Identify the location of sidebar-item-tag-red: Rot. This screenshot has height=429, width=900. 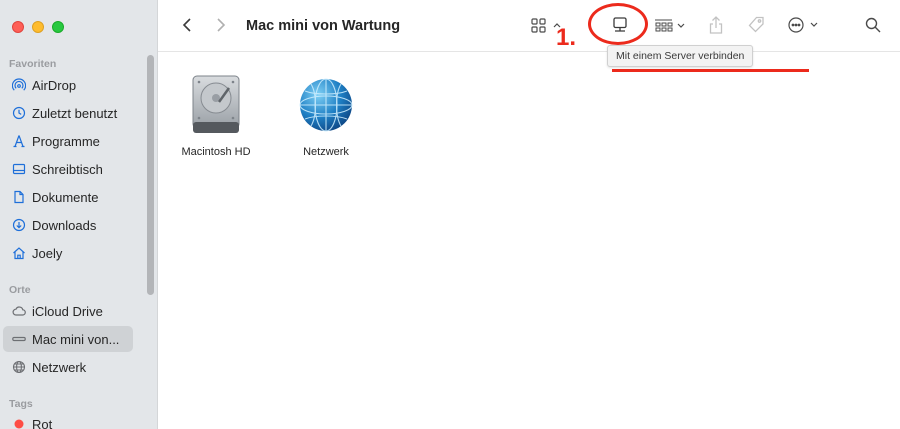
(68, 420).